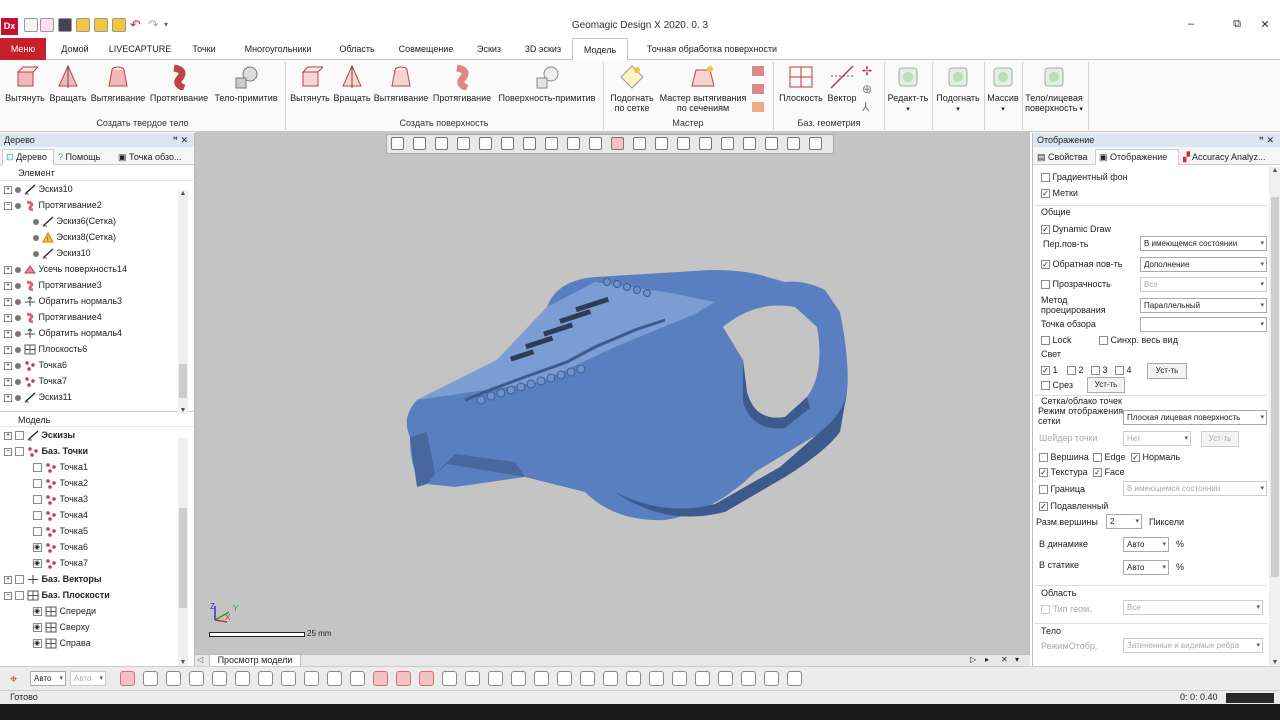 The image size is (1280, 720). I want to click on feature-tree-row: Эскиз6(Сетка), so click(97, 221).